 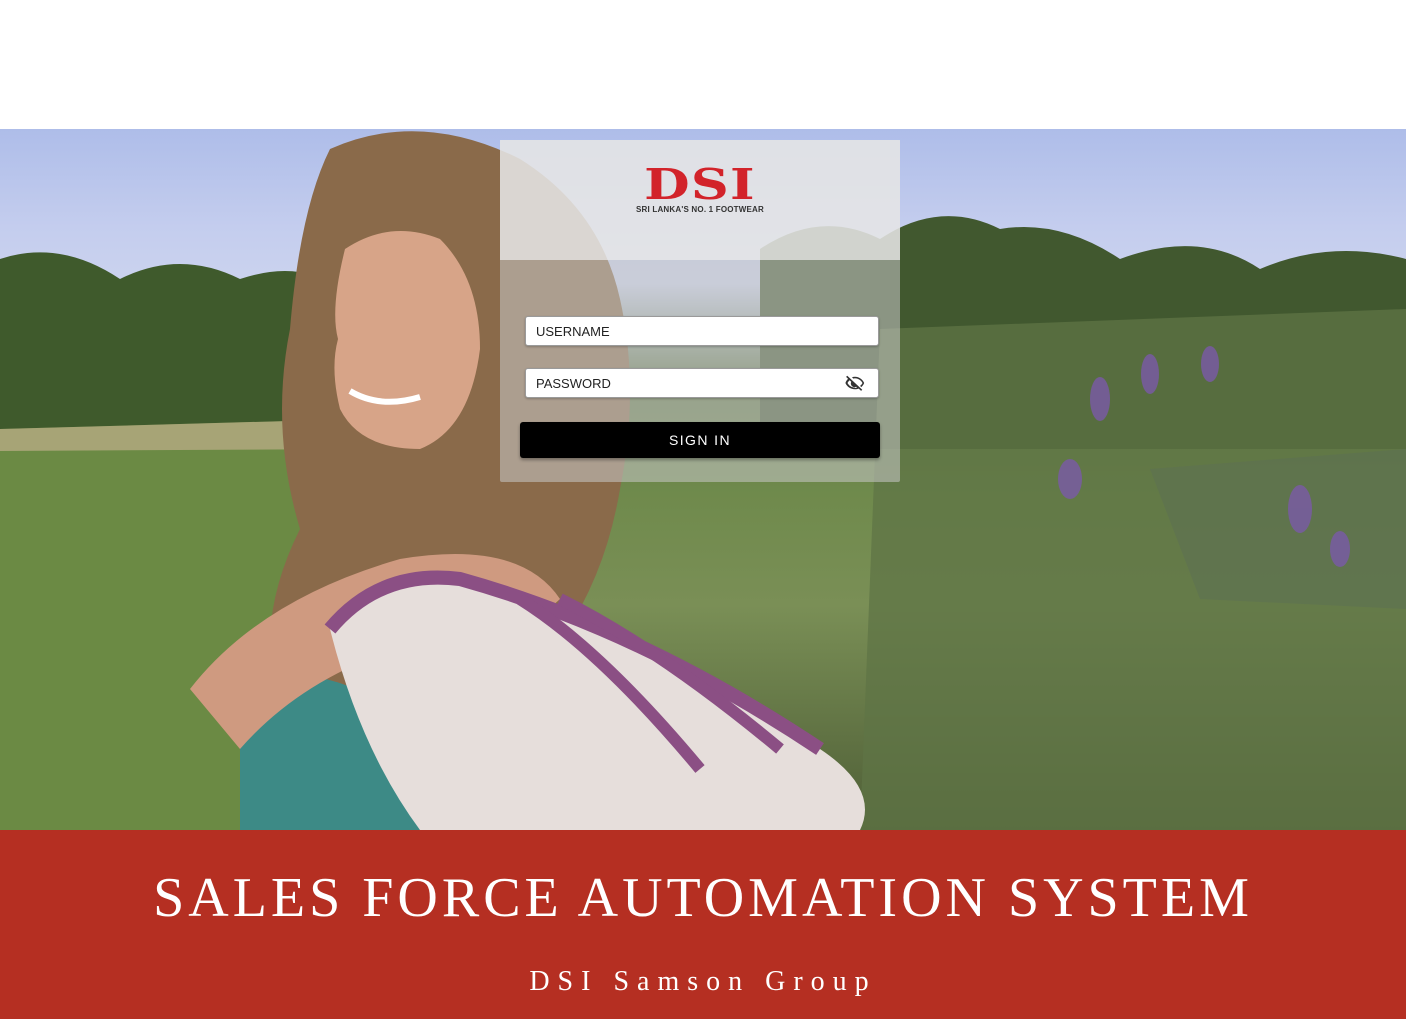 What do you see at coordinates (681, 383) in the screenshot?
I see `password-input` at bounding box center [681, 383].